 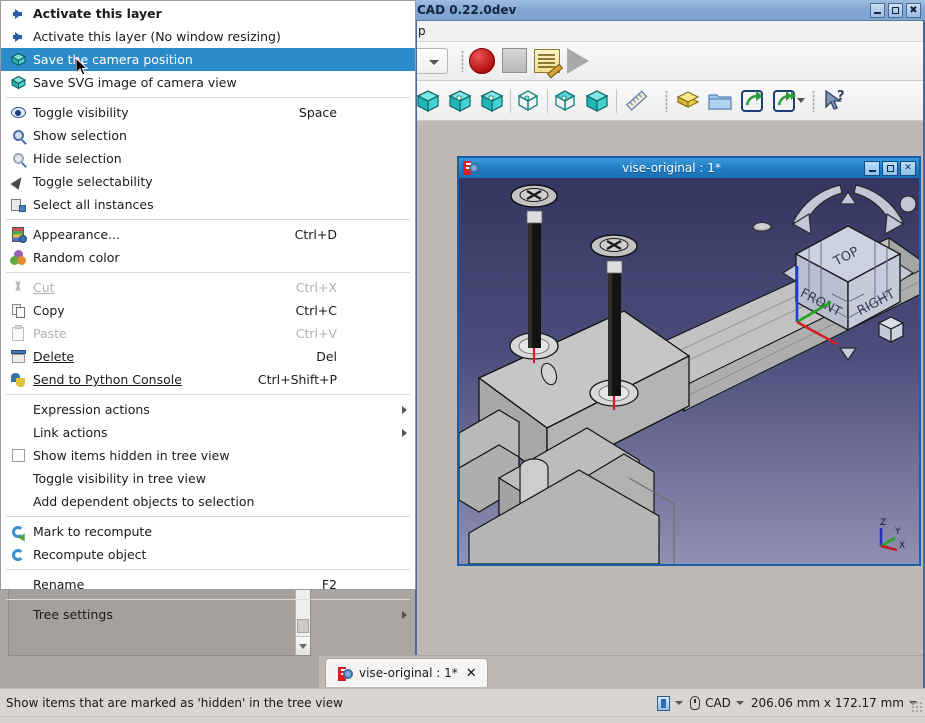 What do you see at coordinates (208, 181) in the screenshot?
I see `menu-item-toggle-selectability: Toggle selectability` at bounding box center [208, 181].